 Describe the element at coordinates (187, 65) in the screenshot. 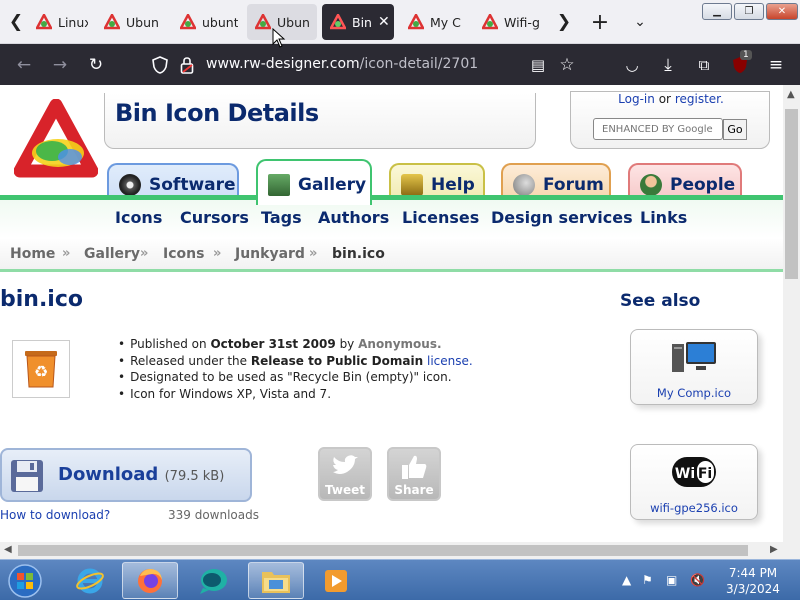

I see `lock-icon` at that location.